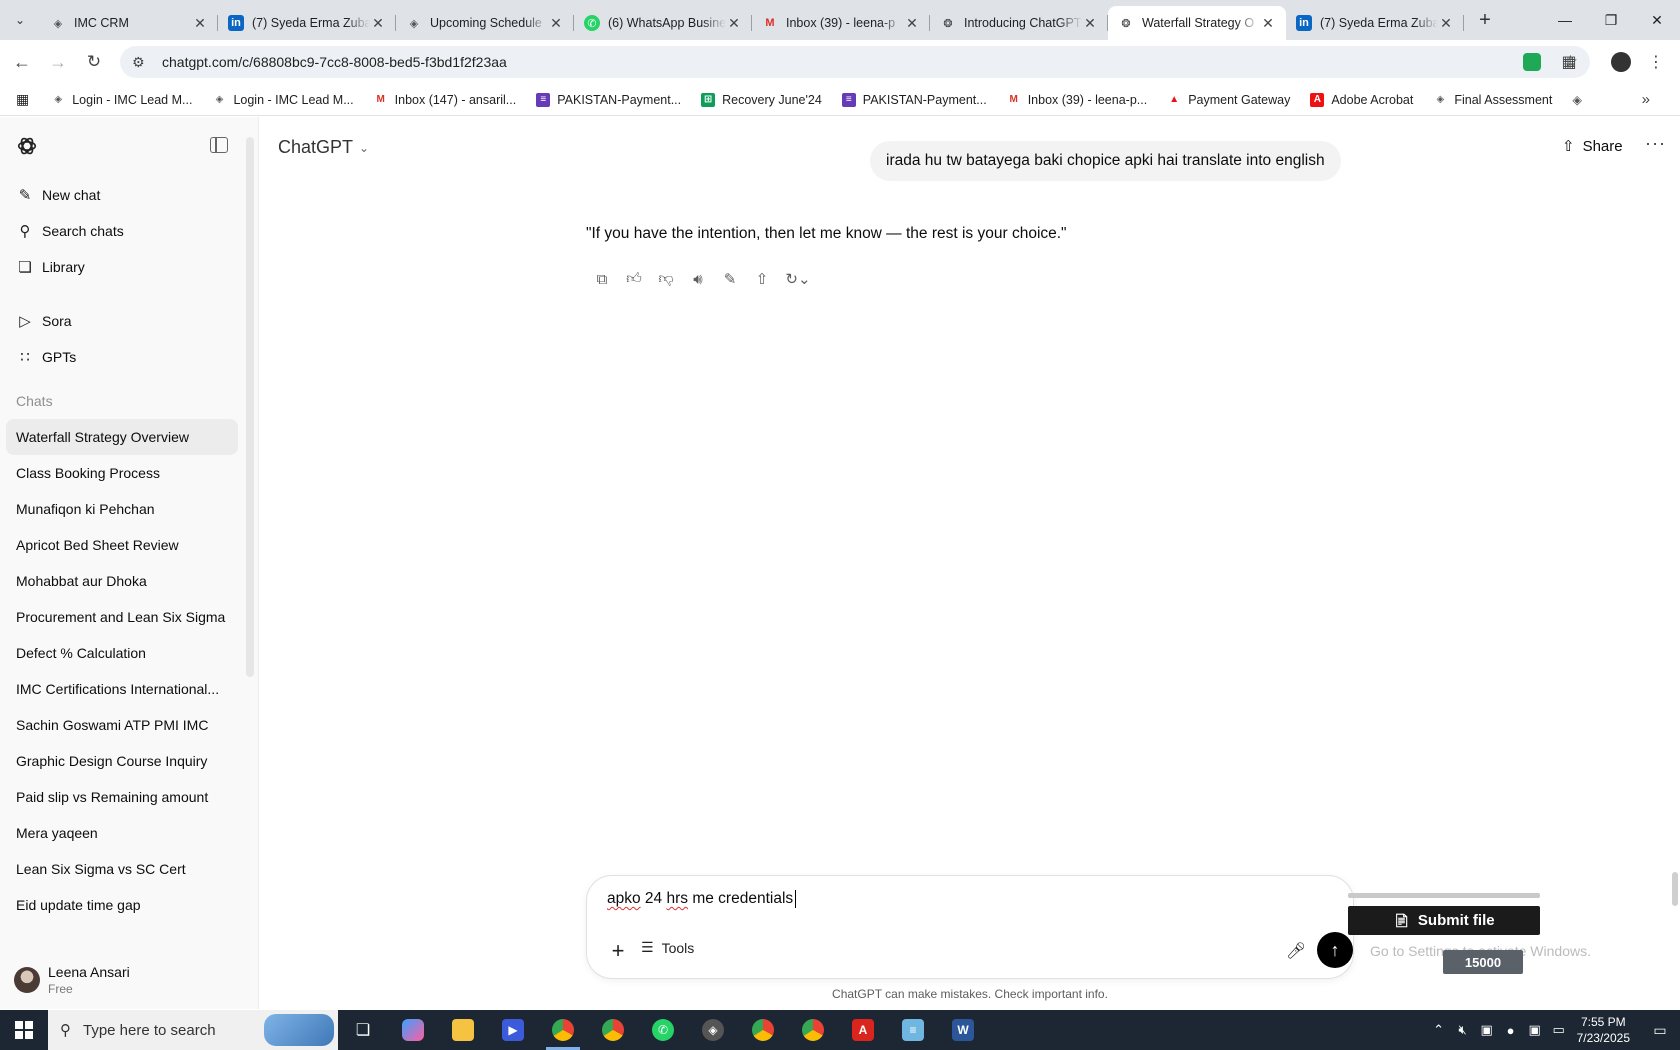 This screenshot has height=1050, width=1680. Describe the element at coordinates (713, 1030) in the screenshot. I see `app-icon: ◈` at that location.